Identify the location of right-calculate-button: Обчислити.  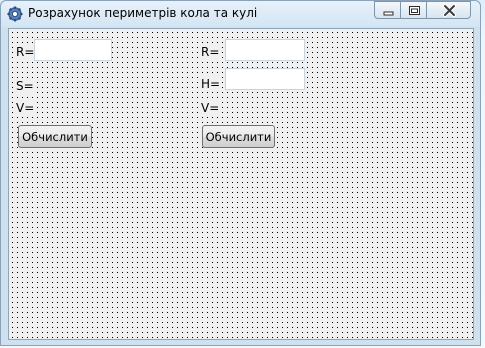
(238, 136).